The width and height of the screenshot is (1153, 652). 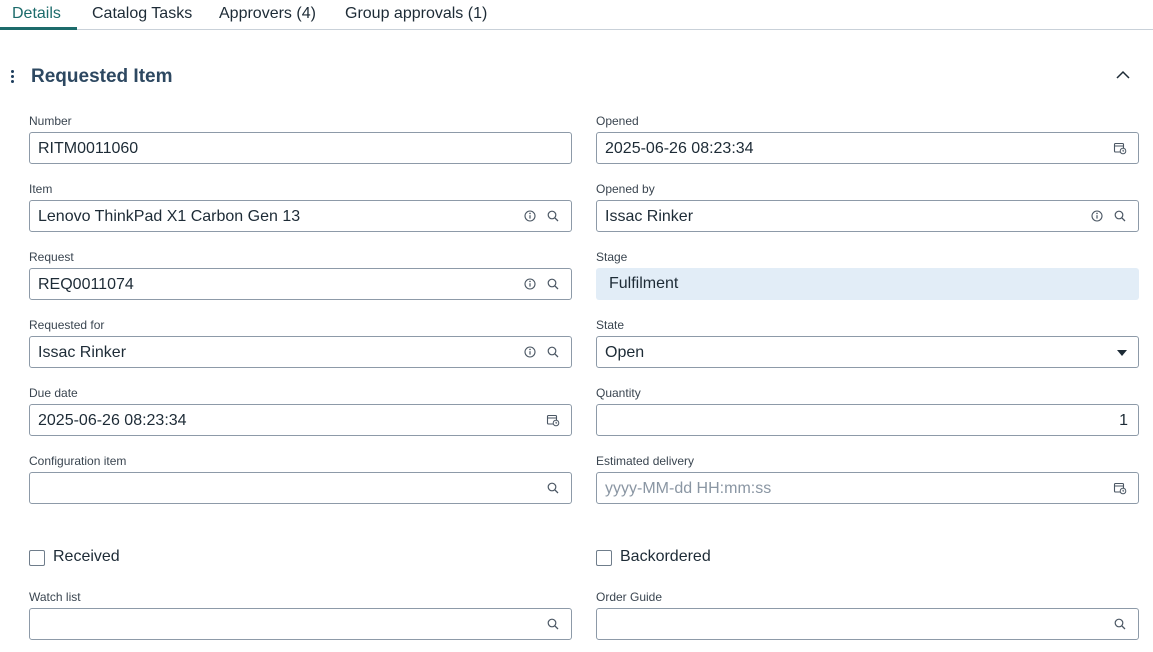 I want to click on quantity-value: 1, so click(x=1123, y=420).